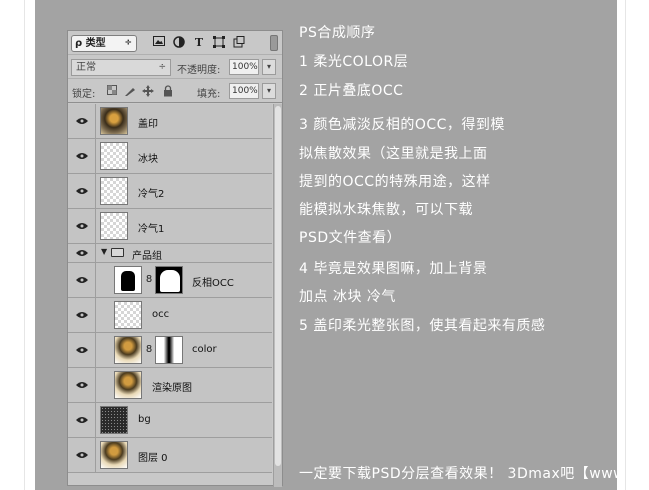 The width and height of the screenshot is (649, 490). What do you see at coordinates (179, 43) in the screenshot?
I see `adjustment-filter-icon` at bounding box center [179, 43].